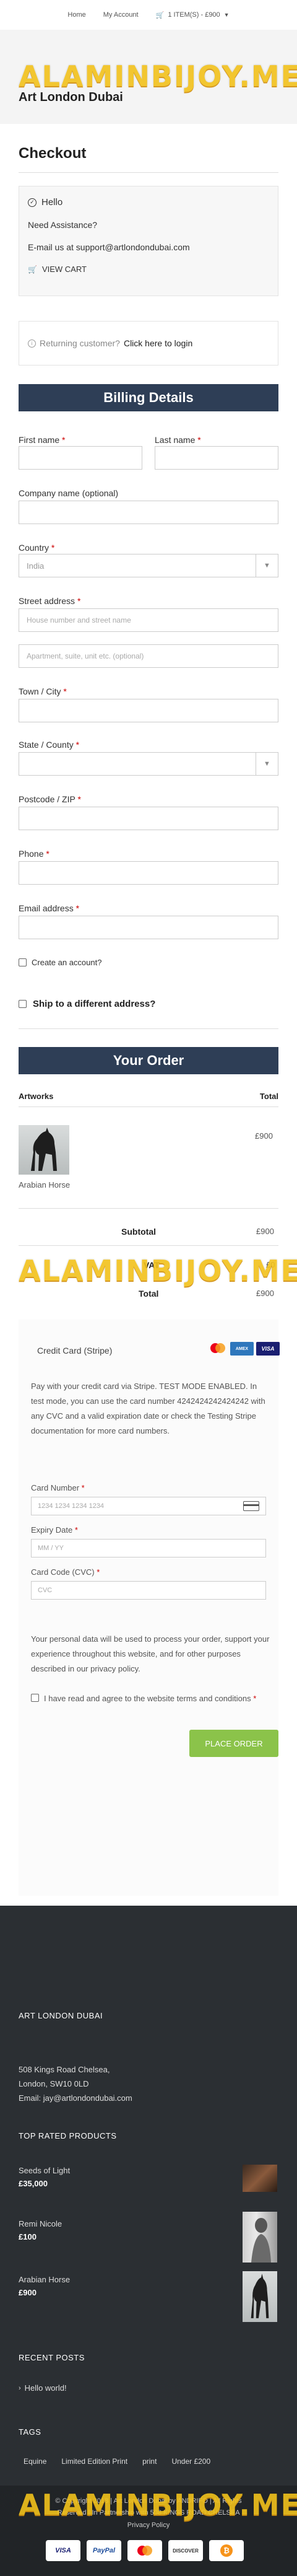 The image size is (297, 2576). Describe the element at coordinates (158, 343) in the screenshot. I see `login-link: Click here to login` at that location.